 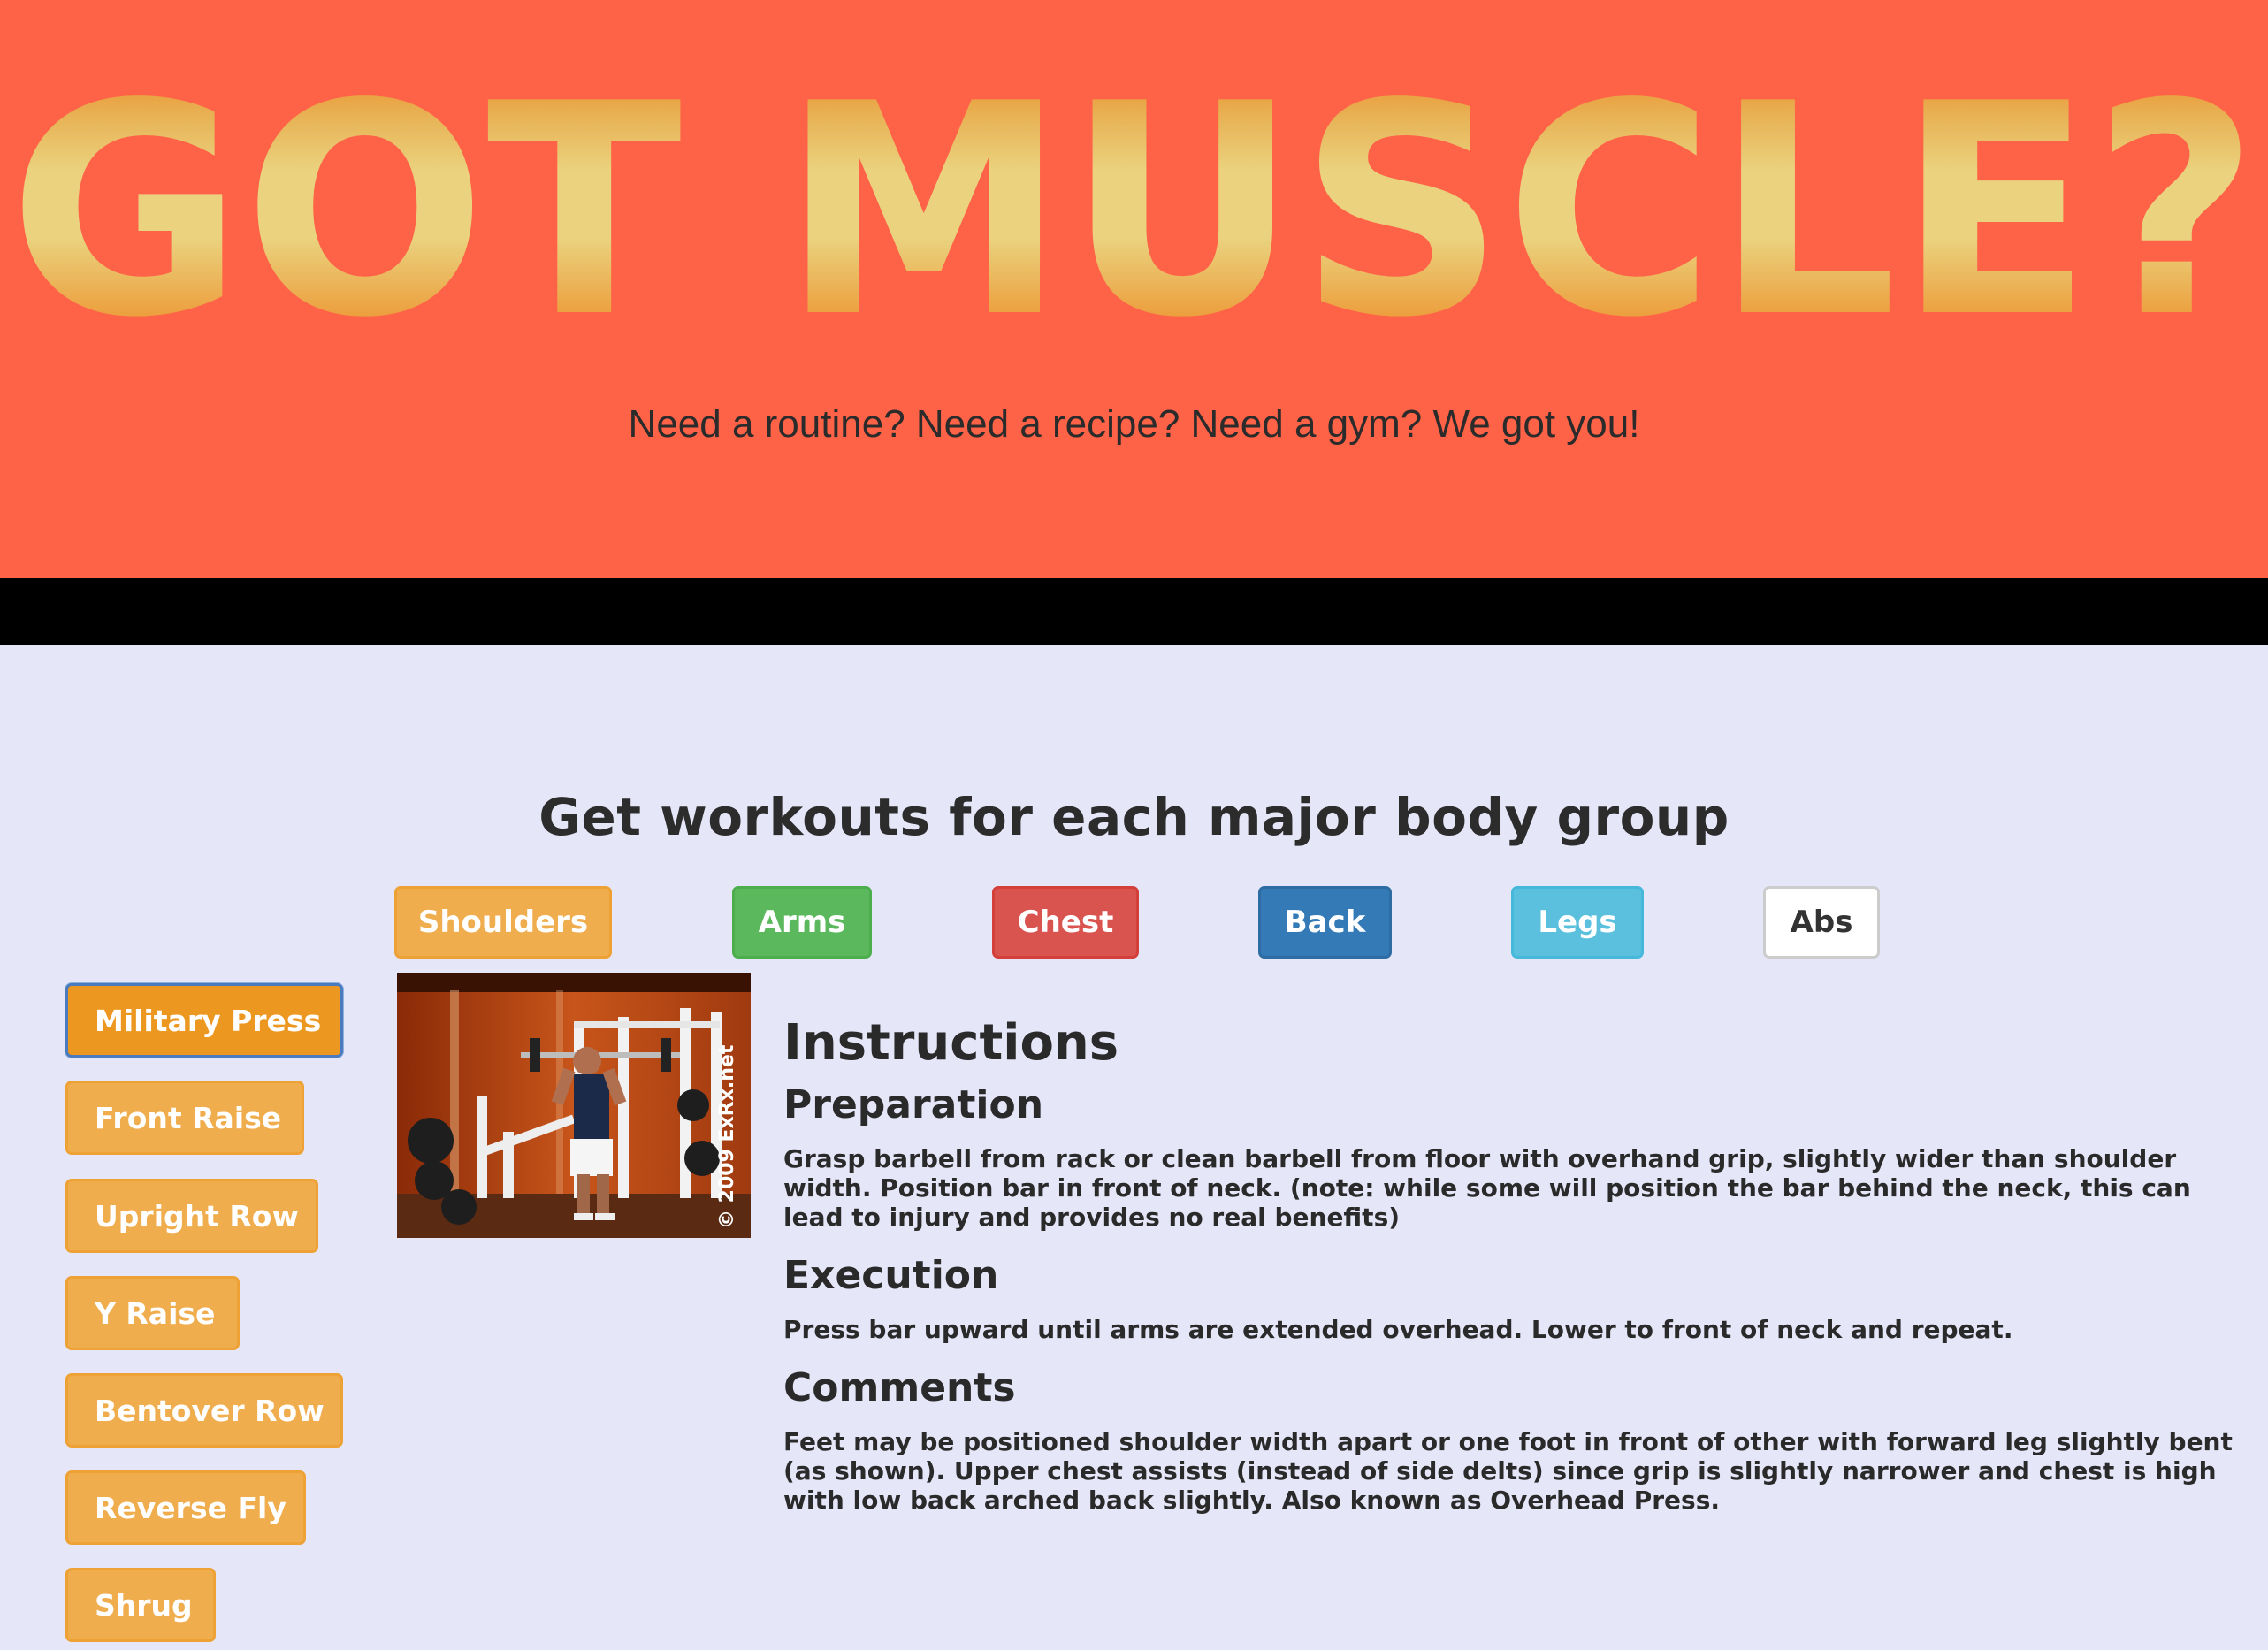 What do you see at coordinates (184, 1118) in the screenshot?
I see `exercise-button-front-raise: Front Raise` at bounding box center [184, 1118].